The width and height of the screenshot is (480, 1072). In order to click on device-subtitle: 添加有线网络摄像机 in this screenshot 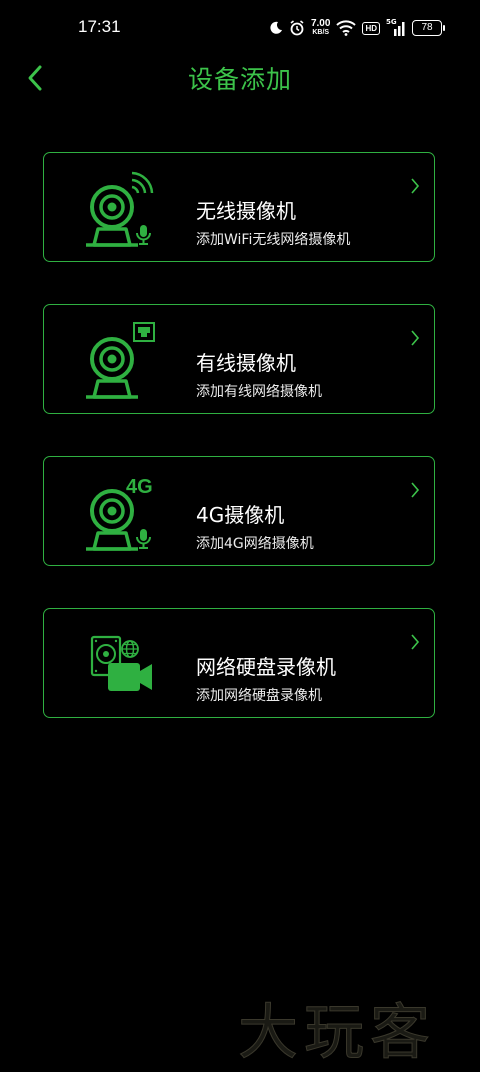, I will do `click(259, 392)`.